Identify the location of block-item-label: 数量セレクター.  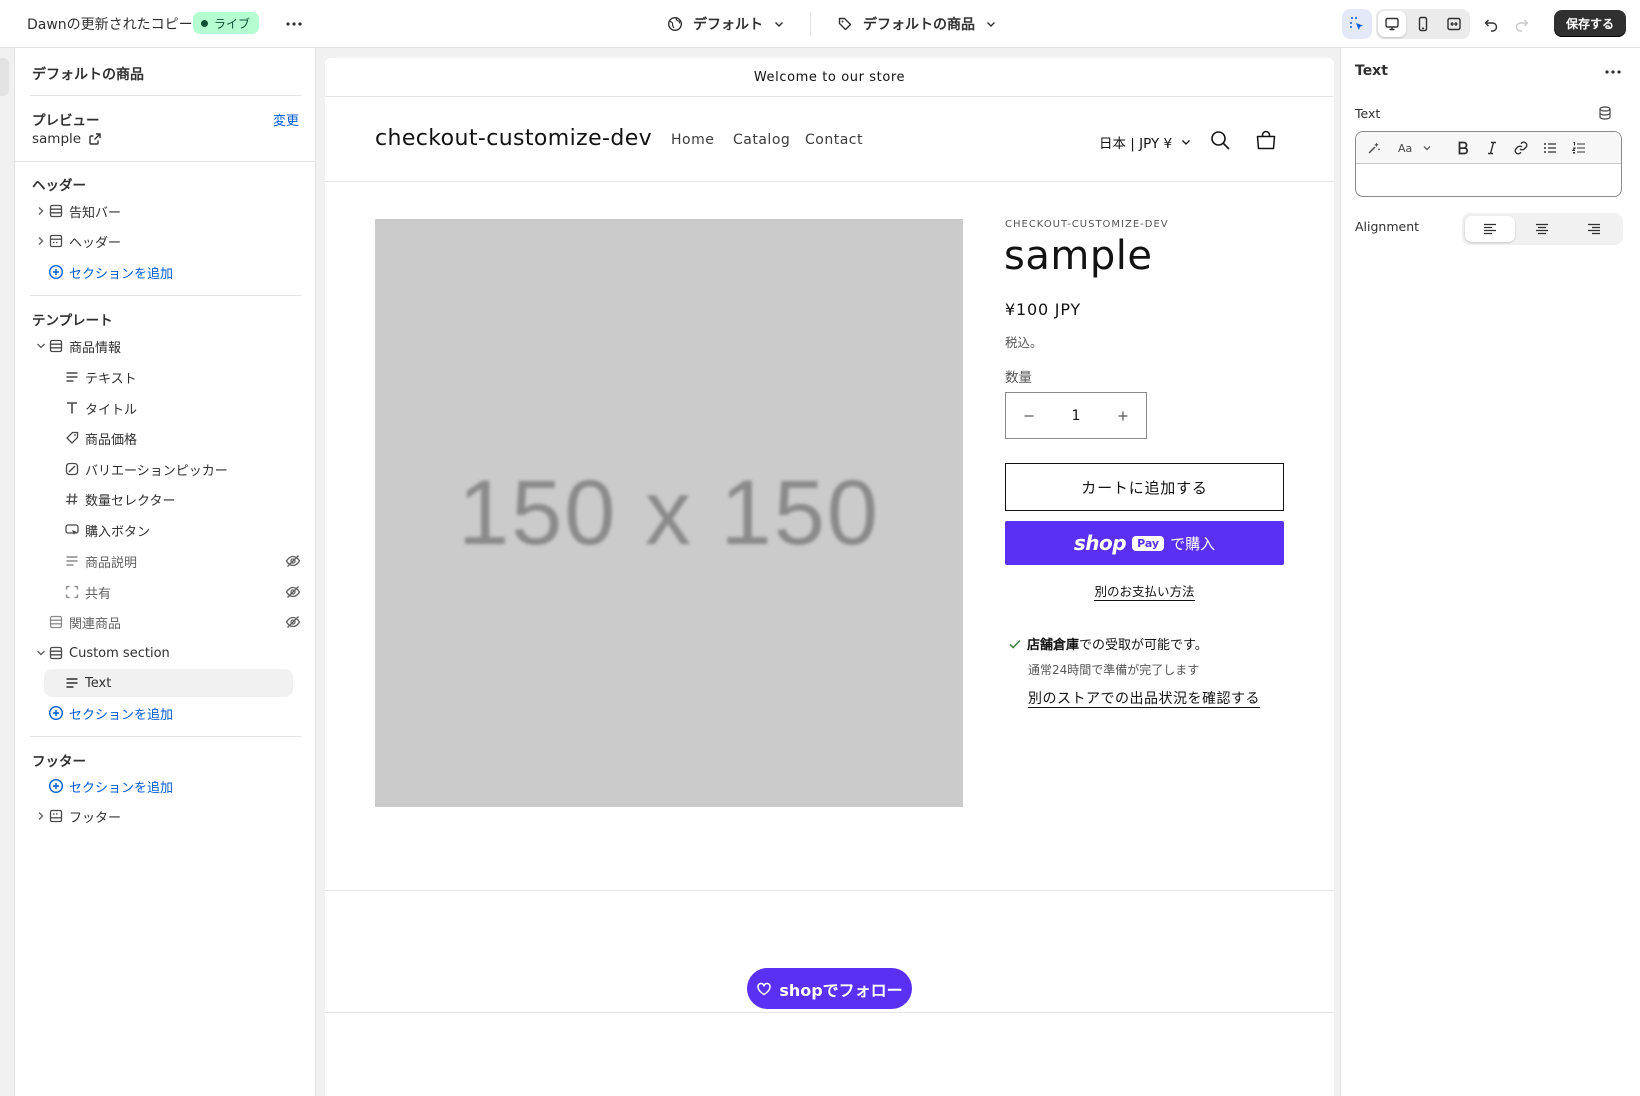
(130, 501).